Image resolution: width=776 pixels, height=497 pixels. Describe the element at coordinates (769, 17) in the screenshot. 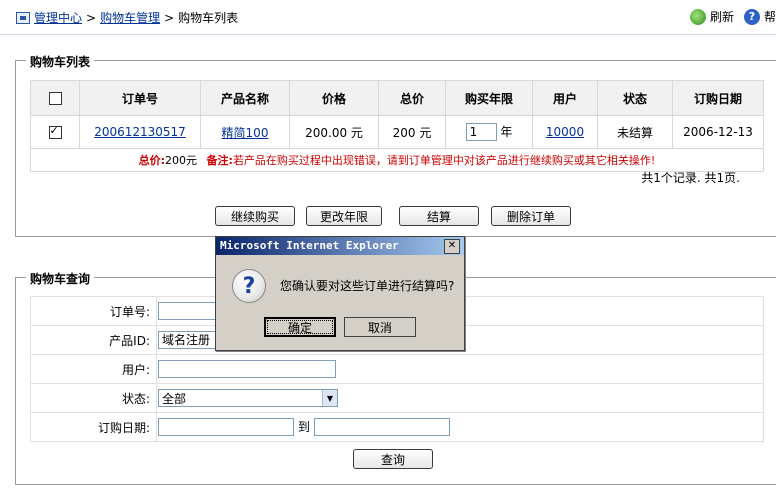

I see `help-label: 帮助` at that location.